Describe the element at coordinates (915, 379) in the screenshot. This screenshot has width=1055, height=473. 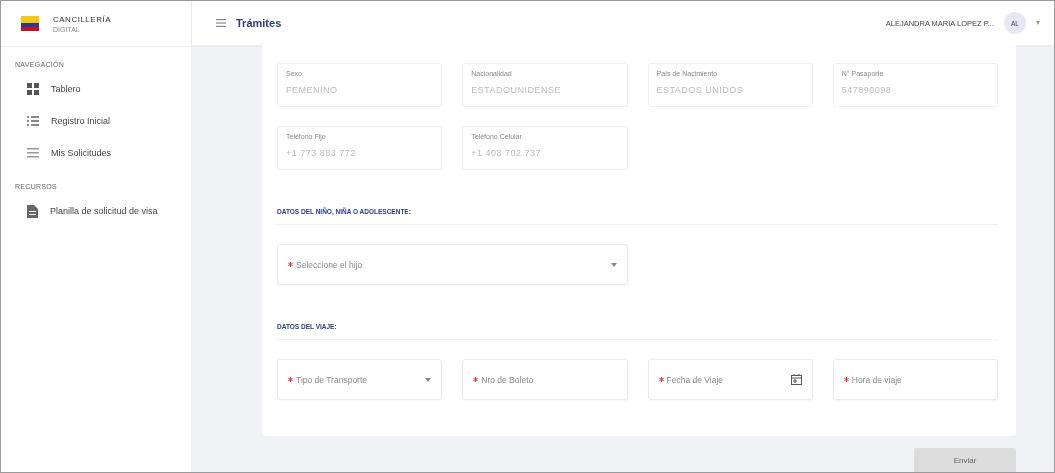
I see `input-field: Hora de viaje` at that location.